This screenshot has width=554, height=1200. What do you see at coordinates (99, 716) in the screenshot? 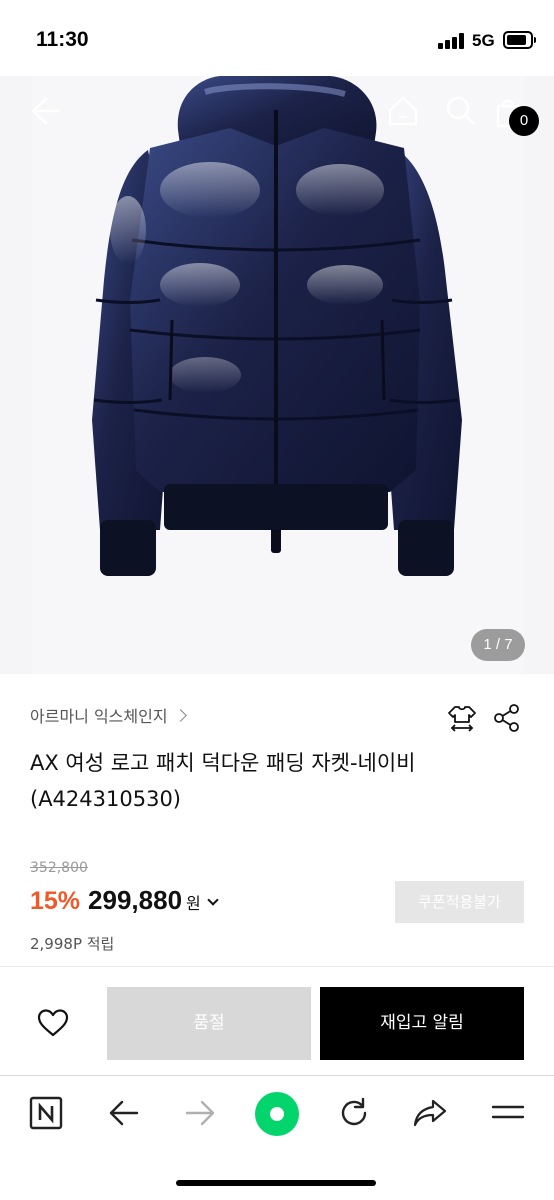
I see `brand-name: 아르마니 익스체인지` at bounding box center [99, 716].